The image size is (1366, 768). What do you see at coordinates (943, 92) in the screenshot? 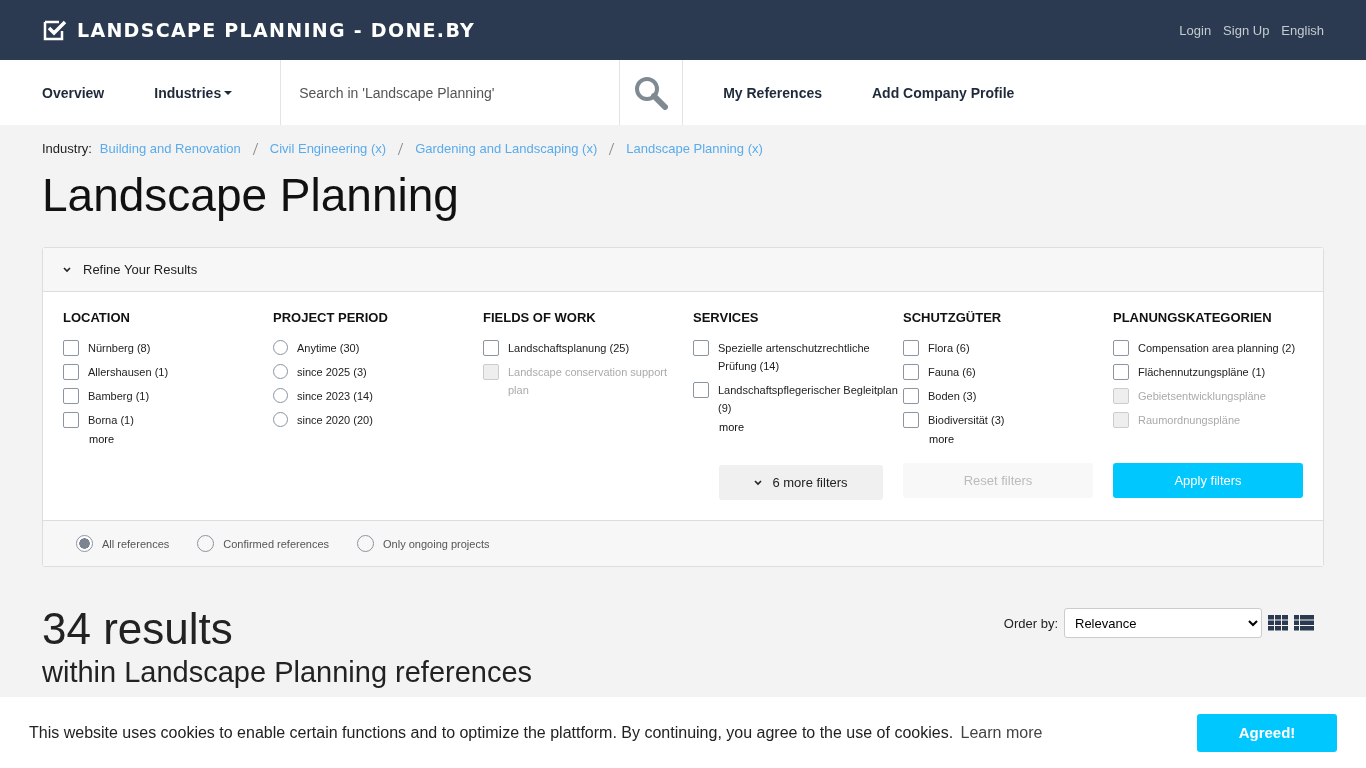
I see `nav-link: Add Company Profile` at bounding box center [943, 92].